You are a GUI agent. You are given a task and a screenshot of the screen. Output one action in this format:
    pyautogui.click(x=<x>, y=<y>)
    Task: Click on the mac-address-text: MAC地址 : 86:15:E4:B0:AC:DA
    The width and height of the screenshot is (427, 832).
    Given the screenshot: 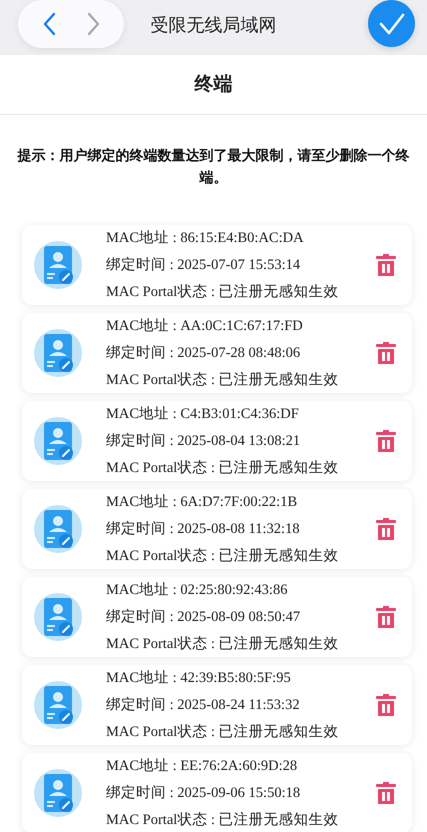 What is the action you would take?
    pyautogui.click(x=205, y=238)
    